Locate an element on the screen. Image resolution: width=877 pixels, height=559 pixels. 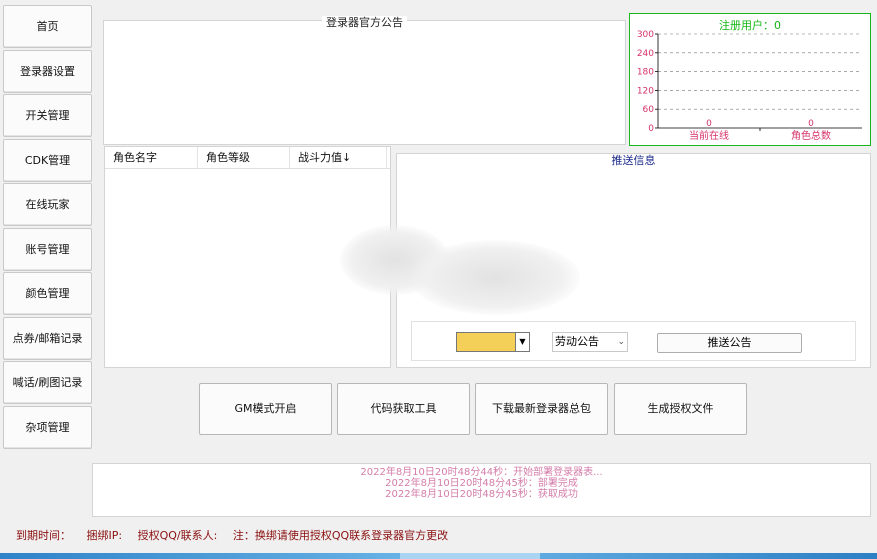
push-notice-button: 推送公告 is located at coordinates (729, 343).